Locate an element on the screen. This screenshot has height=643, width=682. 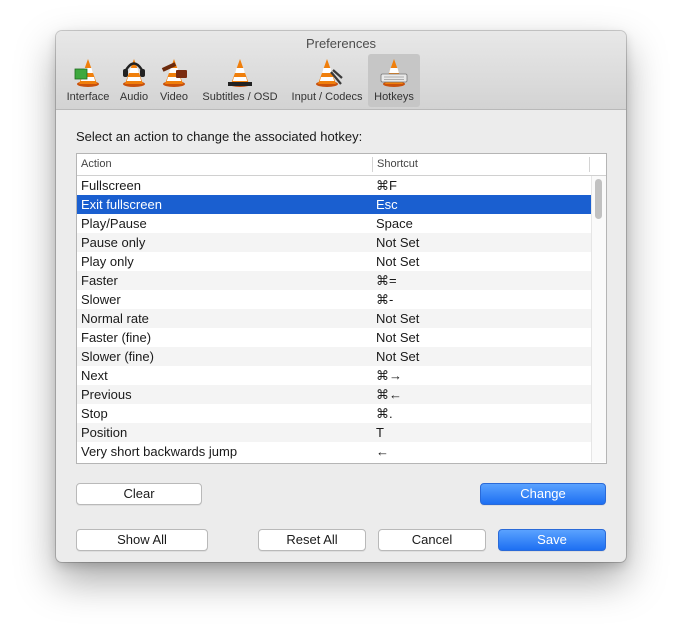
shortcut-cell: Space is located at coordinates (394, 223).